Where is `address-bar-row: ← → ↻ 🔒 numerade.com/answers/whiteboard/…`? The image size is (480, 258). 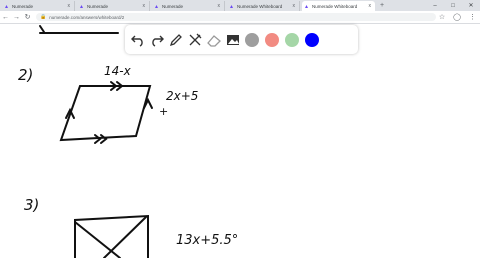 address-bar-row: ← → ↻ 🔒 numerade.com/answers/whiteboard/… is located at coordinates (240, 17).